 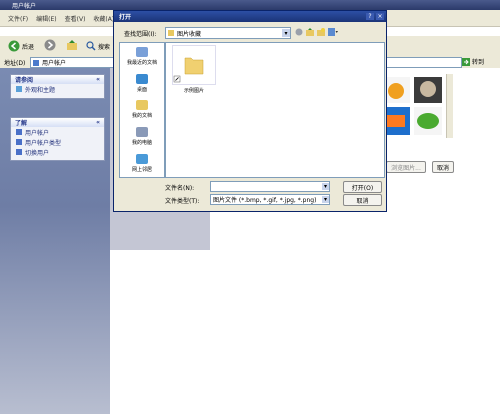 I want to click on window-title: 用户帐户, so click(x=24, y=6).